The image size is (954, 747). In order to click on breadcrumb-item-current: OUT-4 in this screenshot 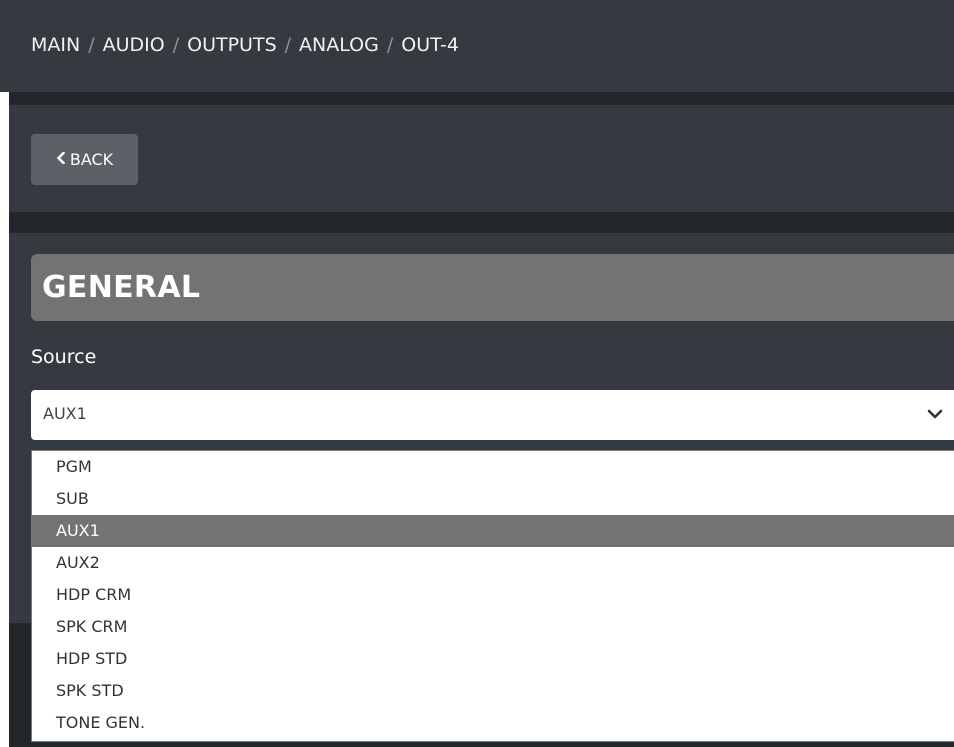, I will do `click(430, 45)`.